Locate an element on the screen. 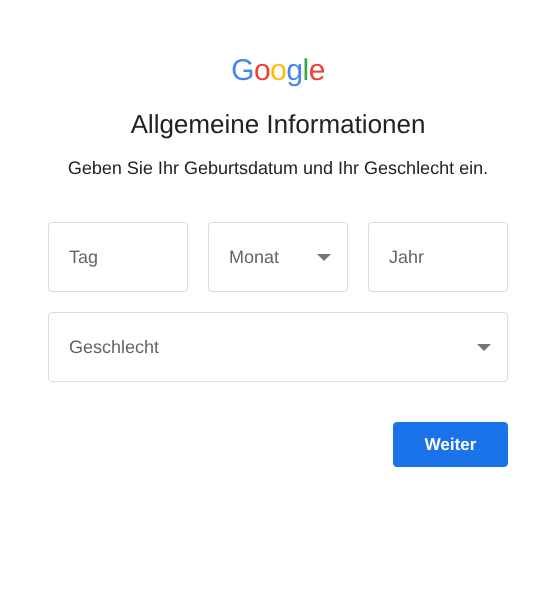  next-button: Weiter is located at coordinates (450, 444).